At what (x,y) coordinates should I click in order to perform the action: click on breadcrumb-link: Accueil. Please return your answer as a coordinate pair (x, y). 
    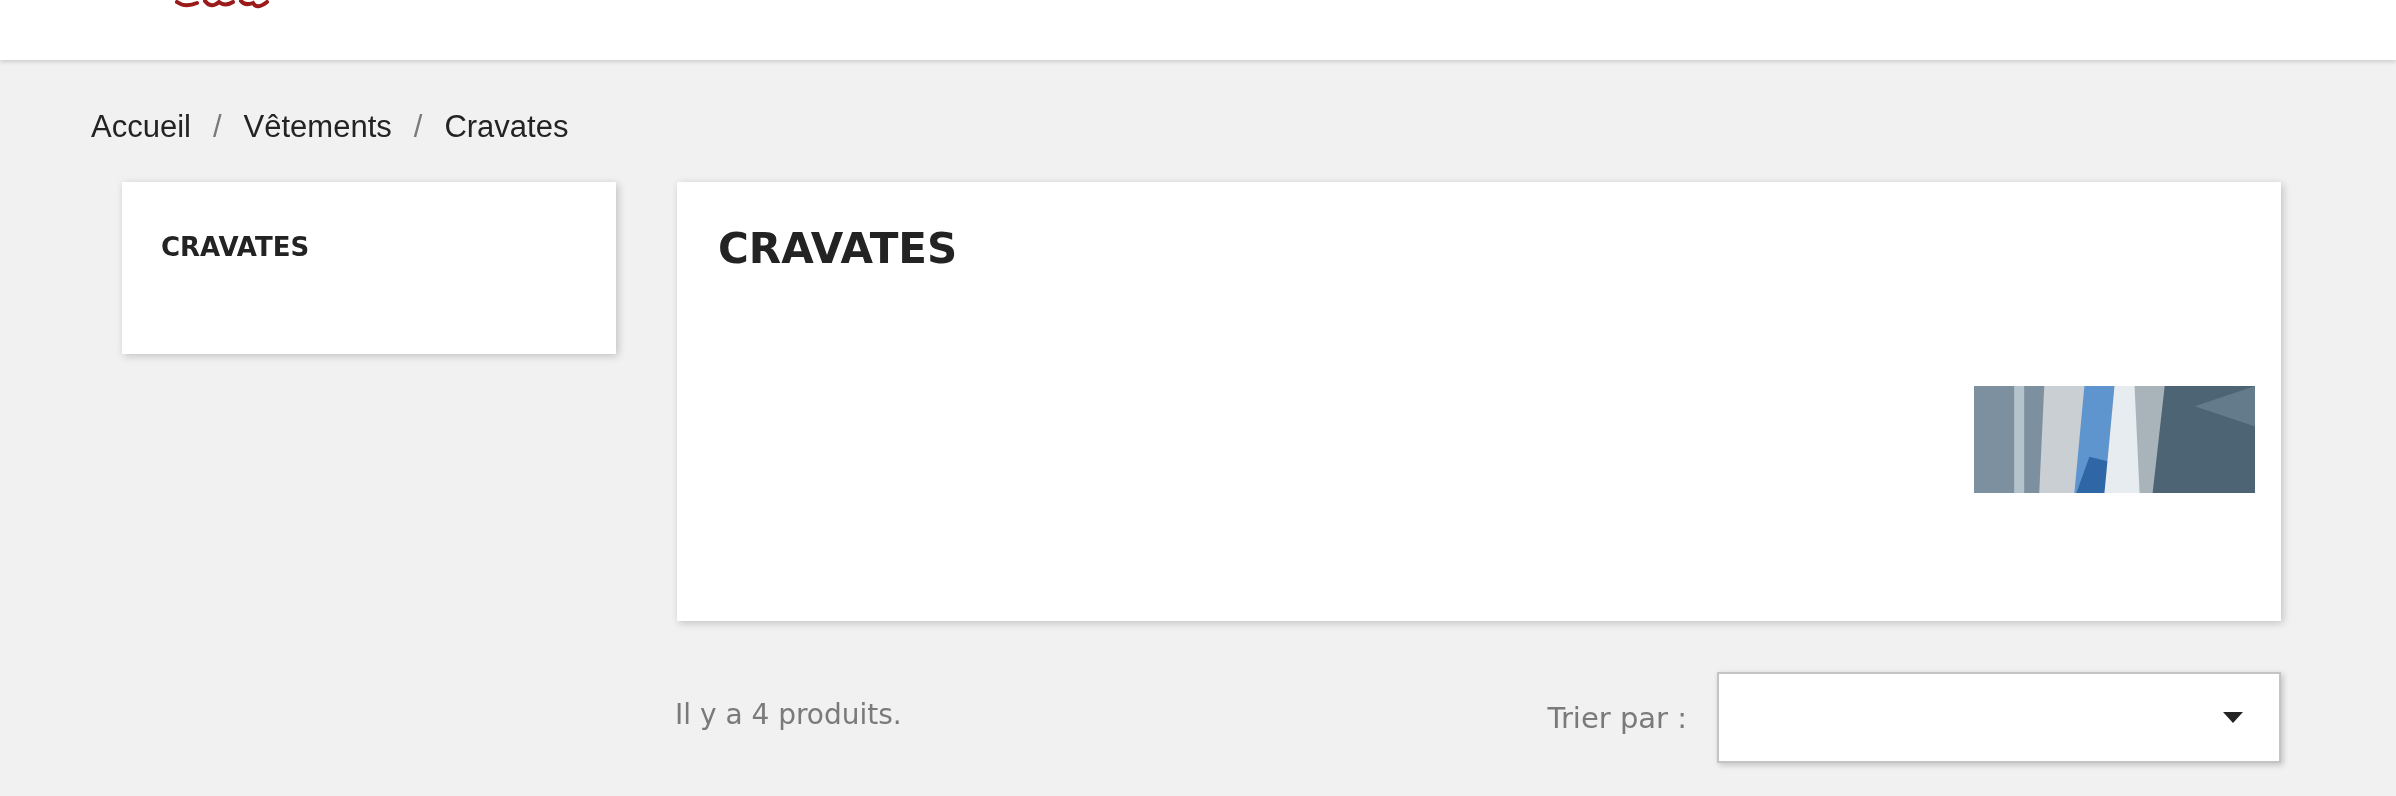
    Looking at the image, I should click on (141, 127).